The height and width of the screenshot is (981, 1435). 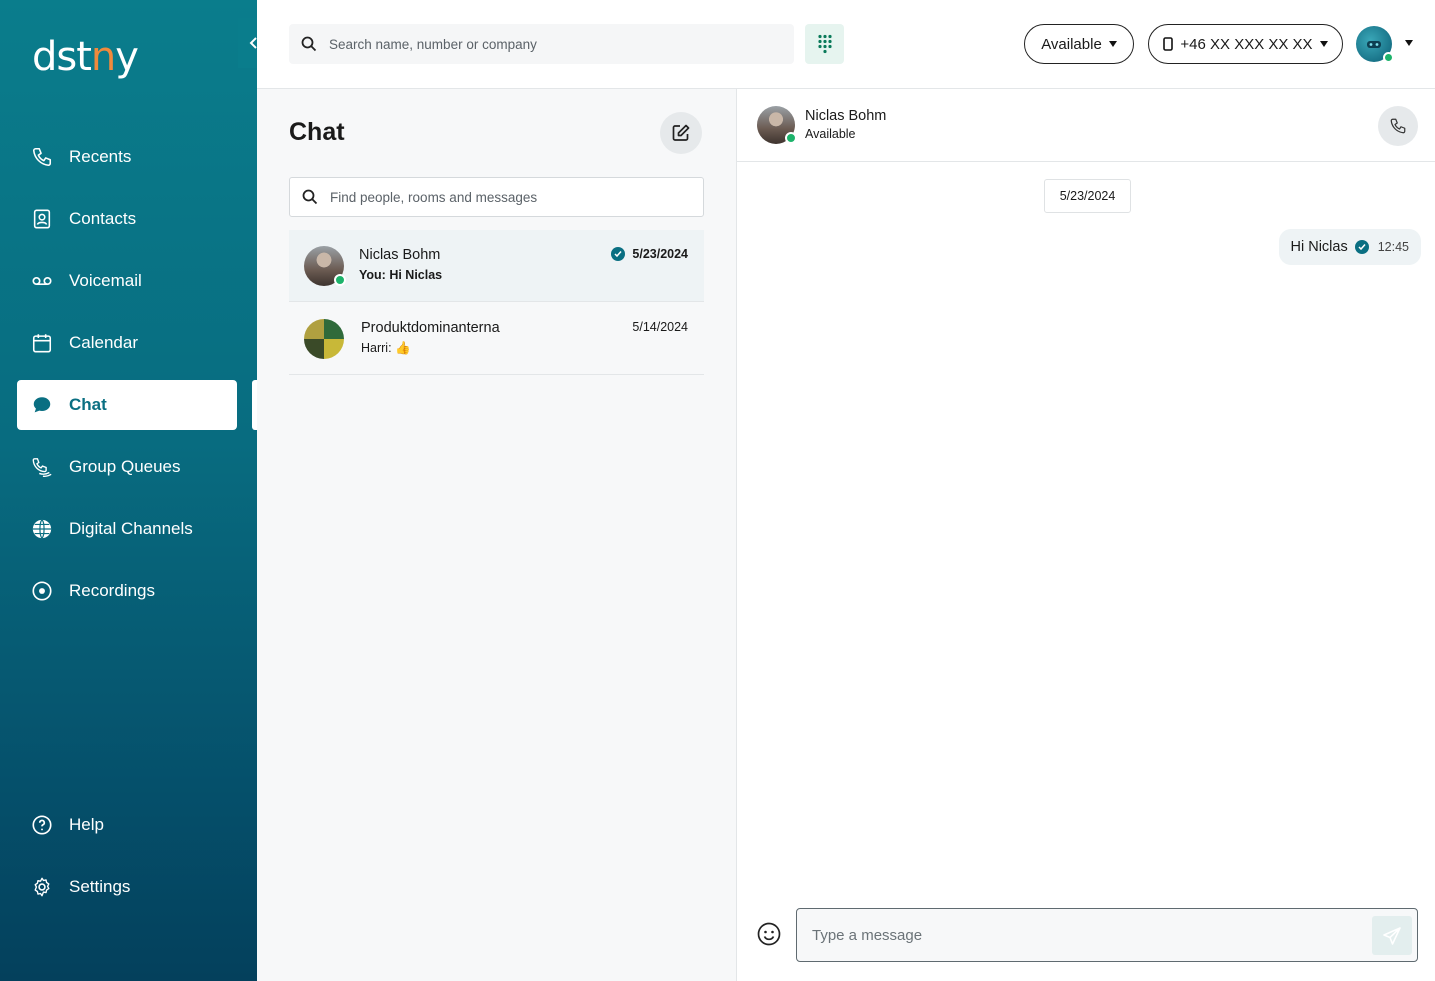 I want to click on emoji-button, so click(x=769, y=934).